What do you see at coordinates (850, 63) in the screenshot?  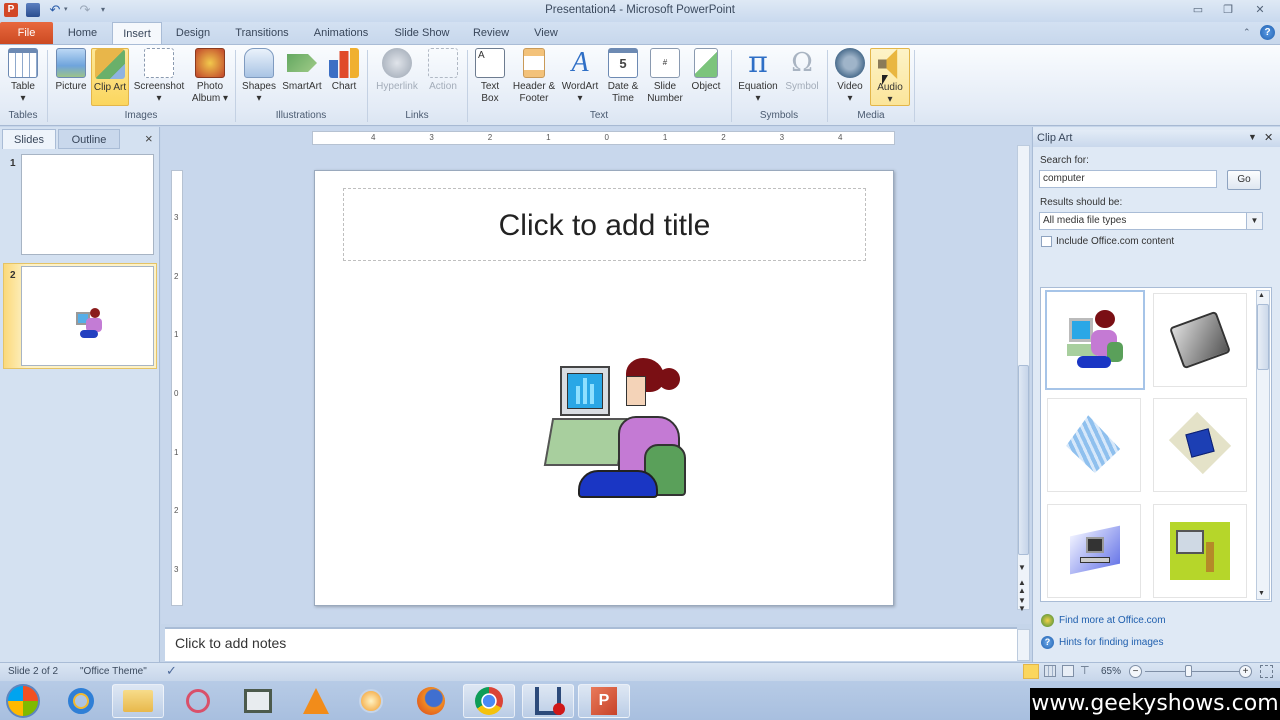 I see `video-icon` at bounding box center [850, 63].